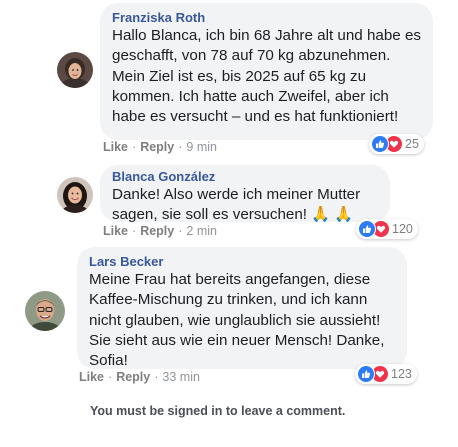 The image size is (458, 447). Describe the element at coordinates (402, 229) in the screenshot. I see `reaction-count: 120` at that location.